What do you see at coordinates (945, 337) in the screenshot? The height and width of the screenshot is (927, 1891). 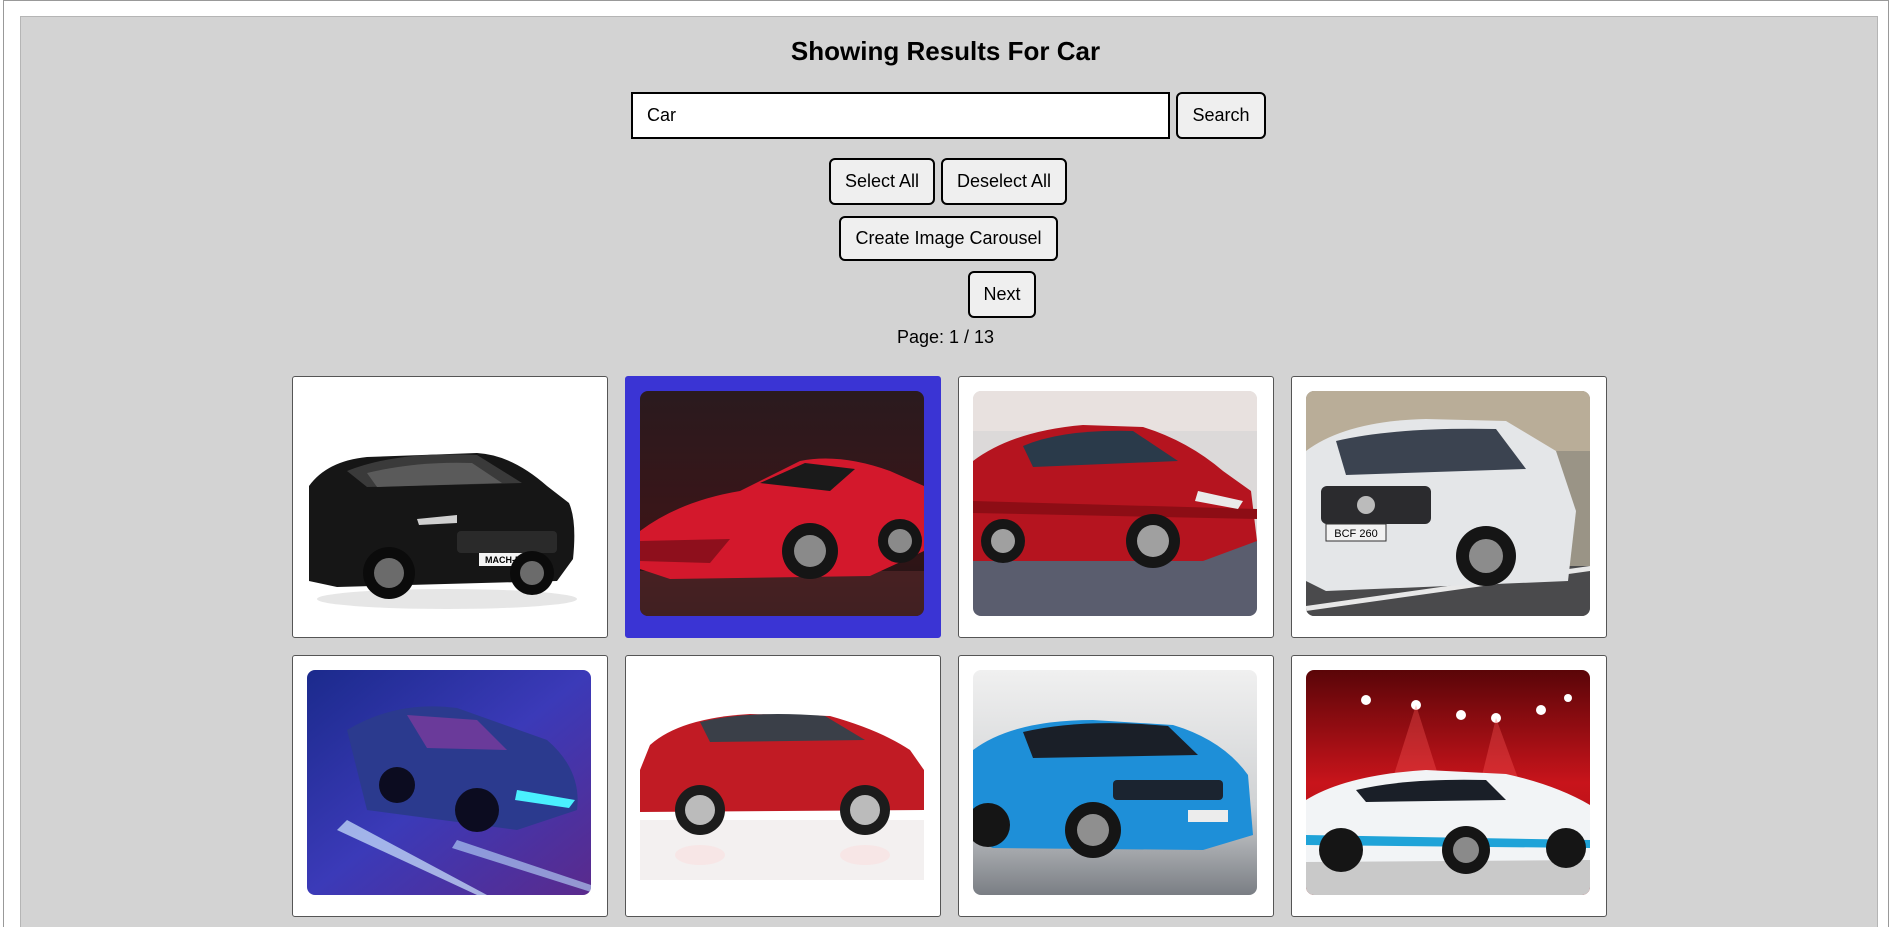 I see `page-indicator: Page: 1 / 13` at bounding box center [945, 337].